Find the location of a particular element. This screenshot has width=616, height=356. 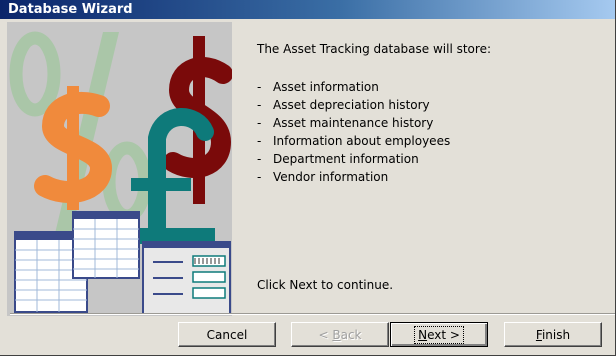

intro-text: The Asset Tracking database will store: is located at coordinates (374, 49).